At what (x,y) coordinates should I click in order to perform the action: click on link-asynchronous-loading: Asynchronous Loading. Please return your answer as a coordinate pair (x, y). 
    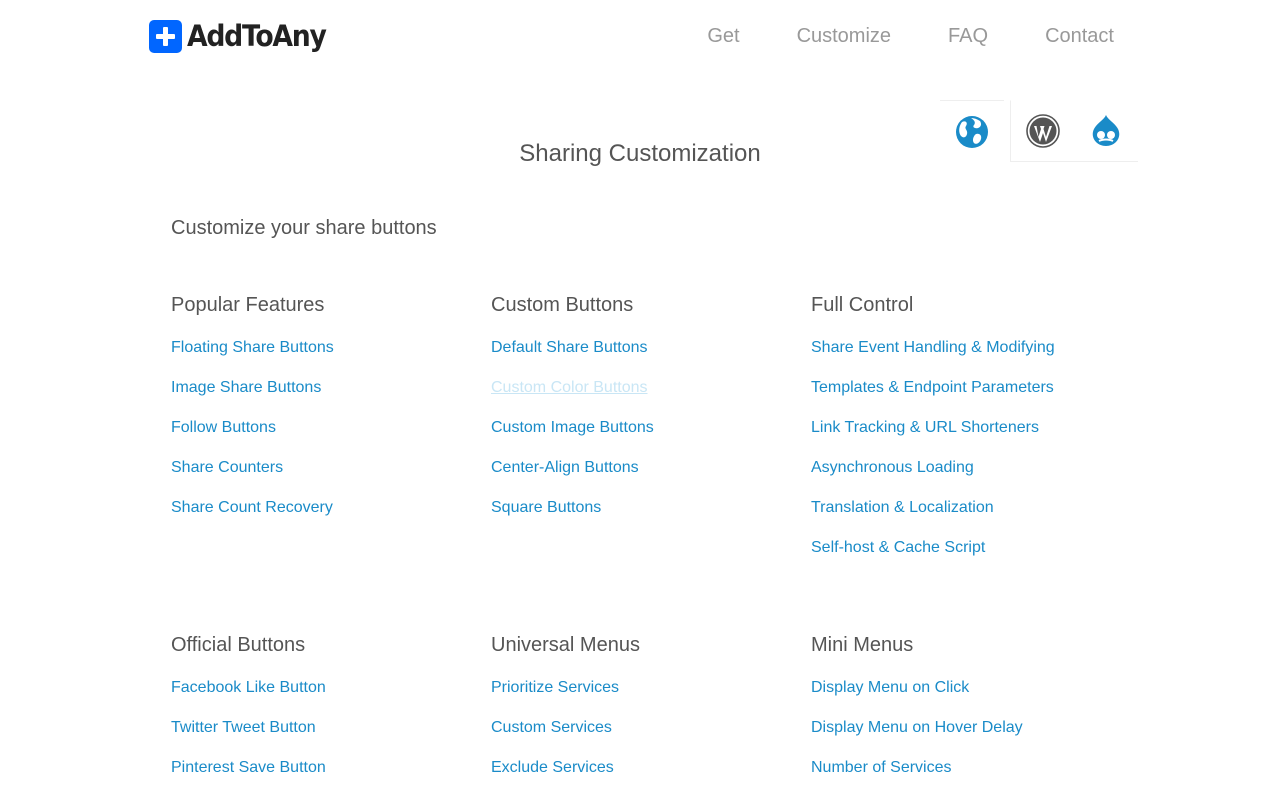
    Looking at the image, I should click on (892, 467).